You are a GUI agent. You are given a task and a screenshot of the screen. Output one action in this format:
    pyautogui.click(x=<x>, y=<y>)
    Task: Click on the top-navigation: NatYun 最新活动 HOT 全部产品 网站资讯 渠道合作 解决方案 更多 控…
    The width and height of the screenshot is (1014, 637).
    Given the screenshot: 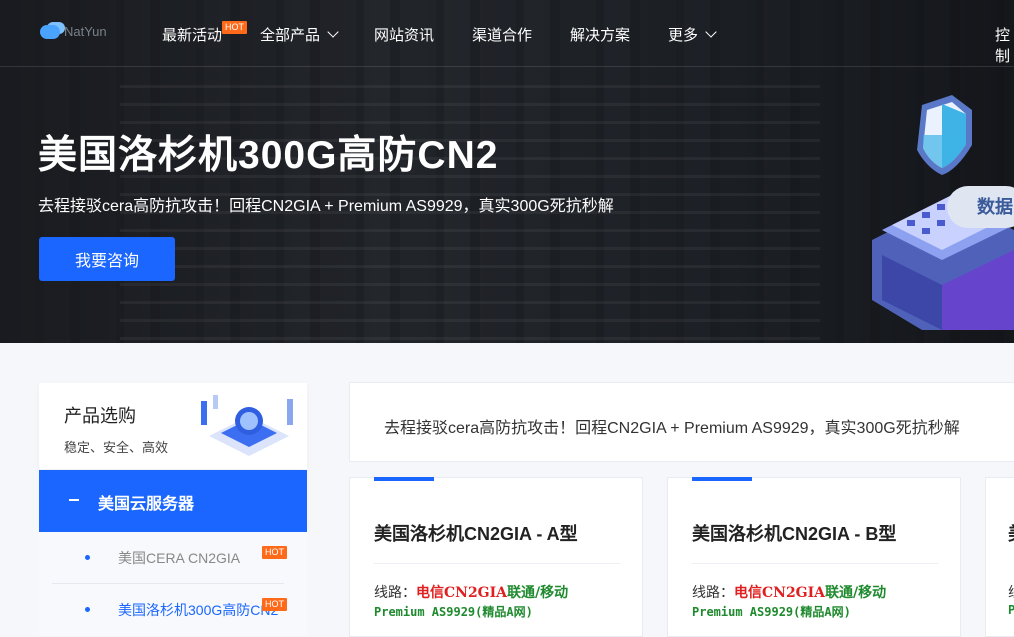 What is the action you would take?
    pyautogui.click(x=507, y=33)
    